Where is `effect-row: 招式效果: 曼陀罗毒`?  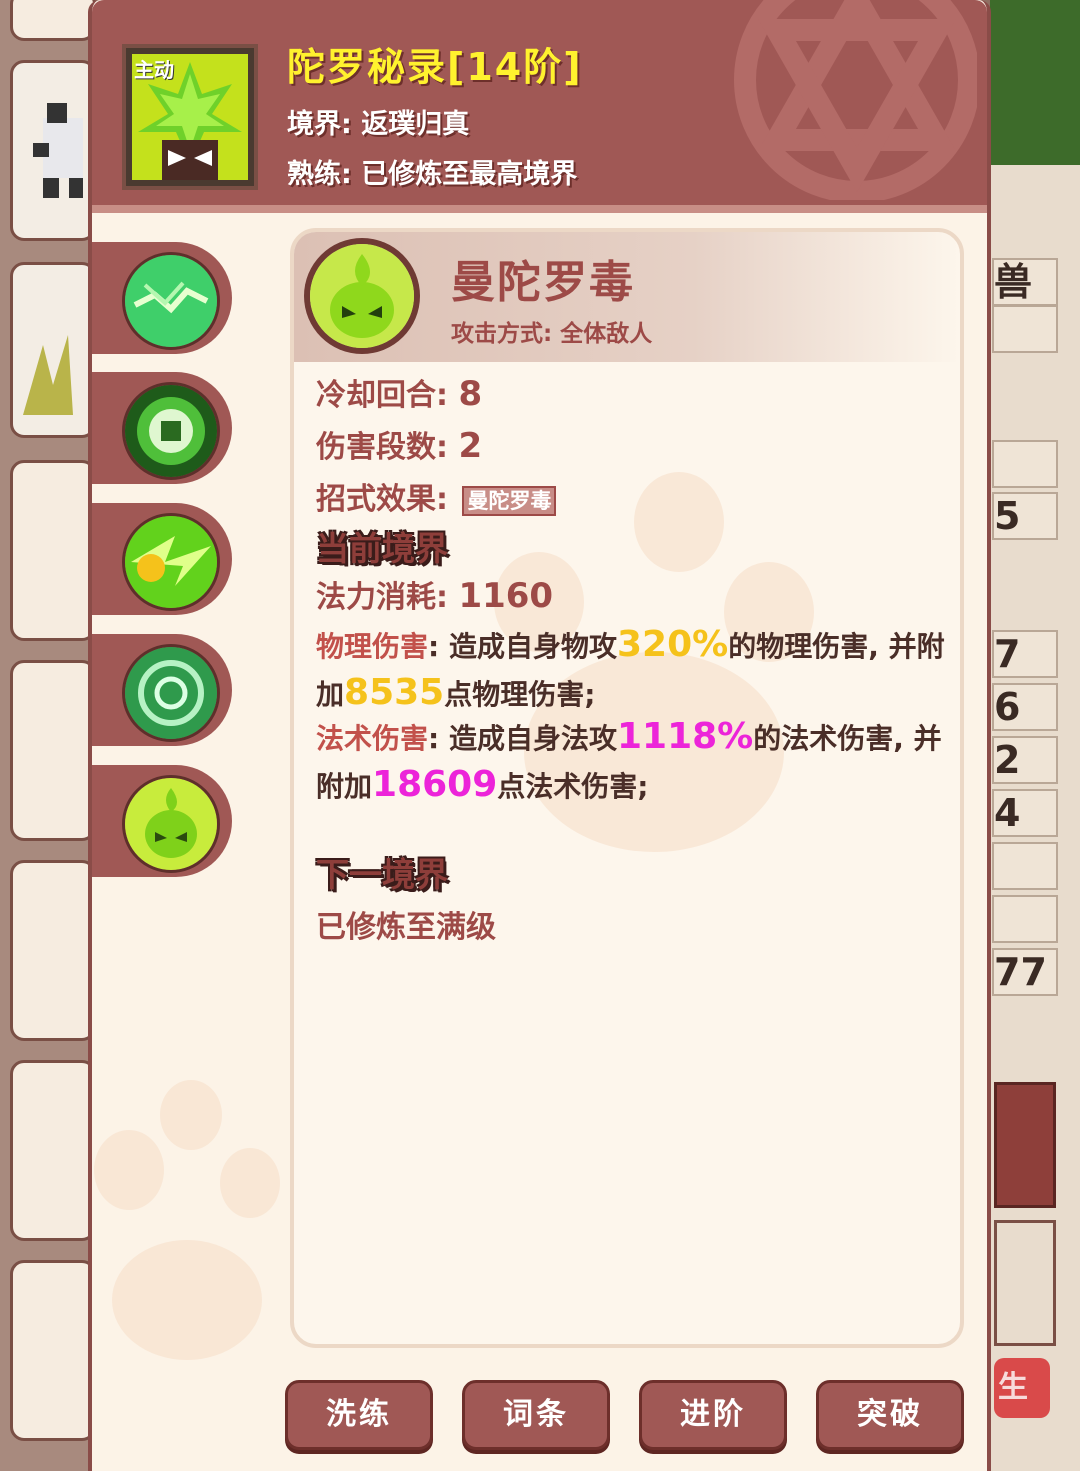
effect-row: 招式效果: 曼陀罗毒 is located at coordinates (436, 496).